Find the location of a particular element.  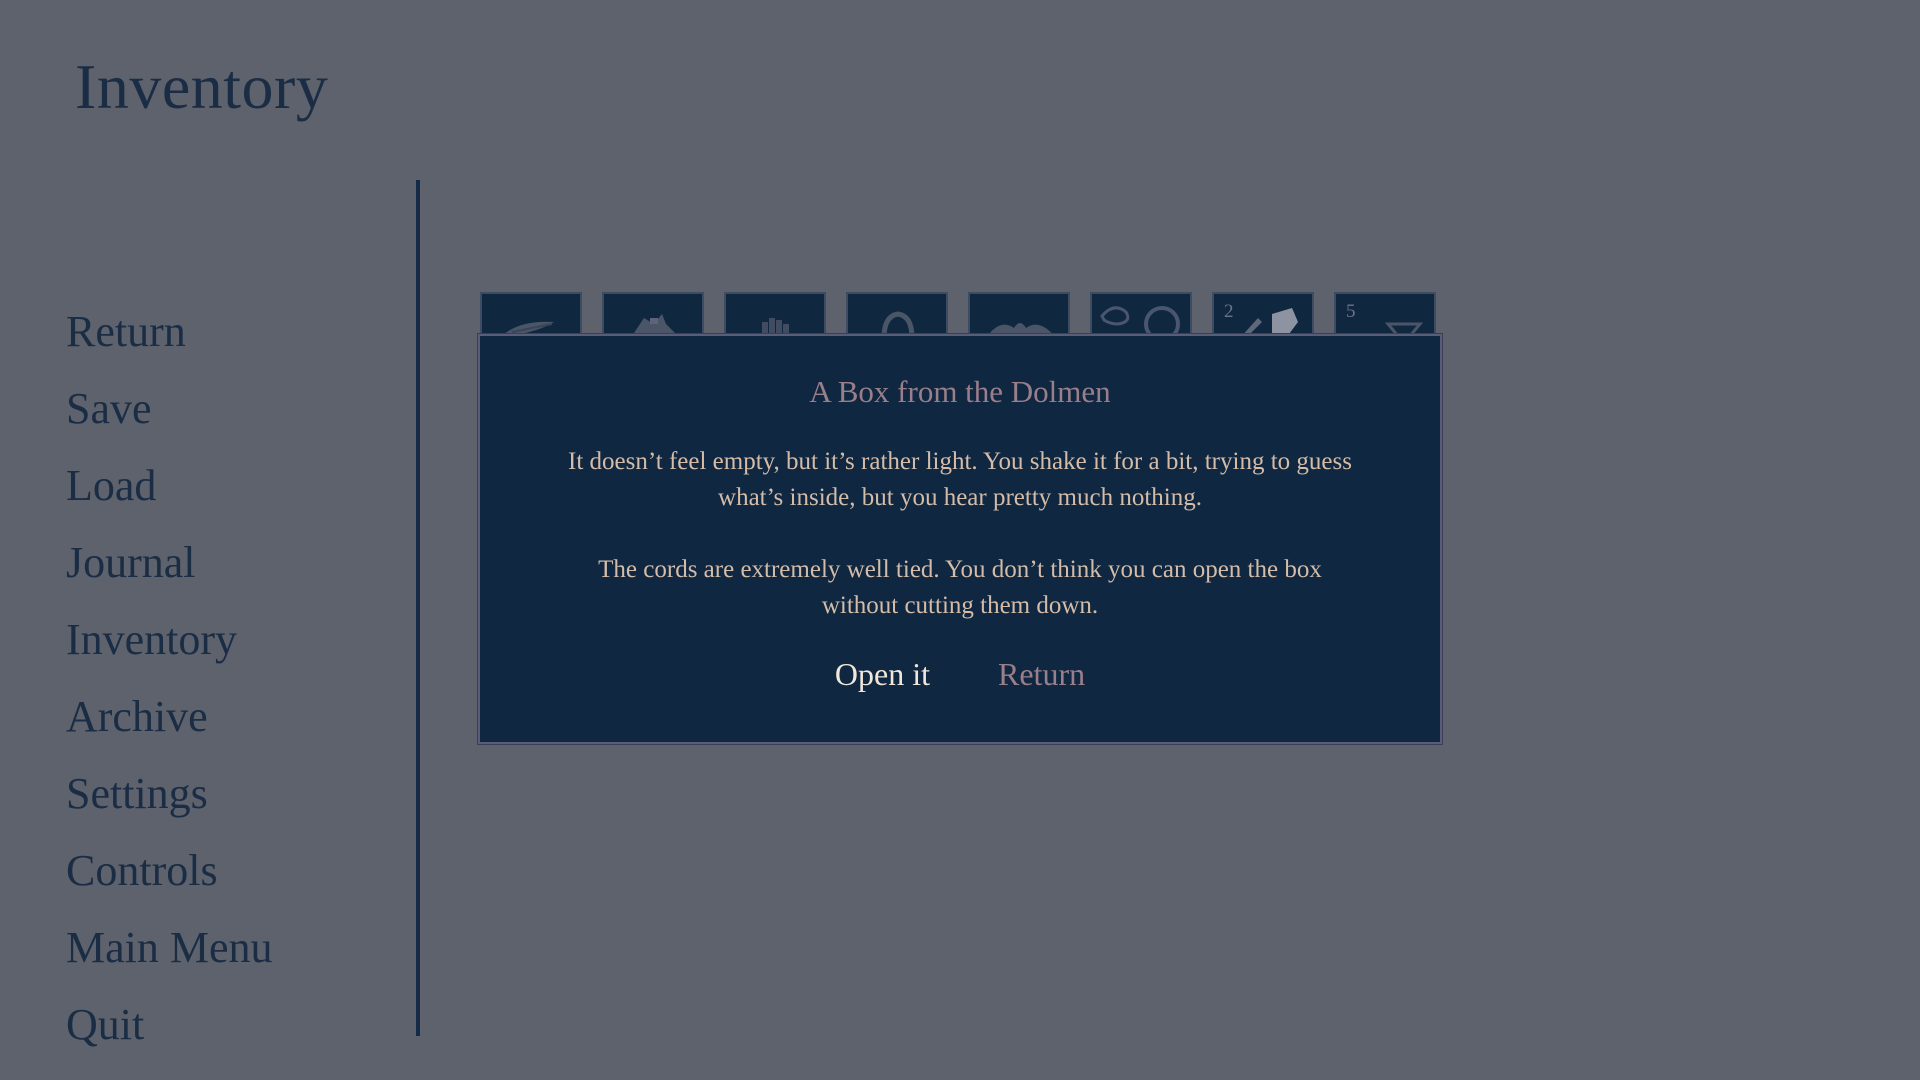

bird-icon is located at coordinates (655, 325).